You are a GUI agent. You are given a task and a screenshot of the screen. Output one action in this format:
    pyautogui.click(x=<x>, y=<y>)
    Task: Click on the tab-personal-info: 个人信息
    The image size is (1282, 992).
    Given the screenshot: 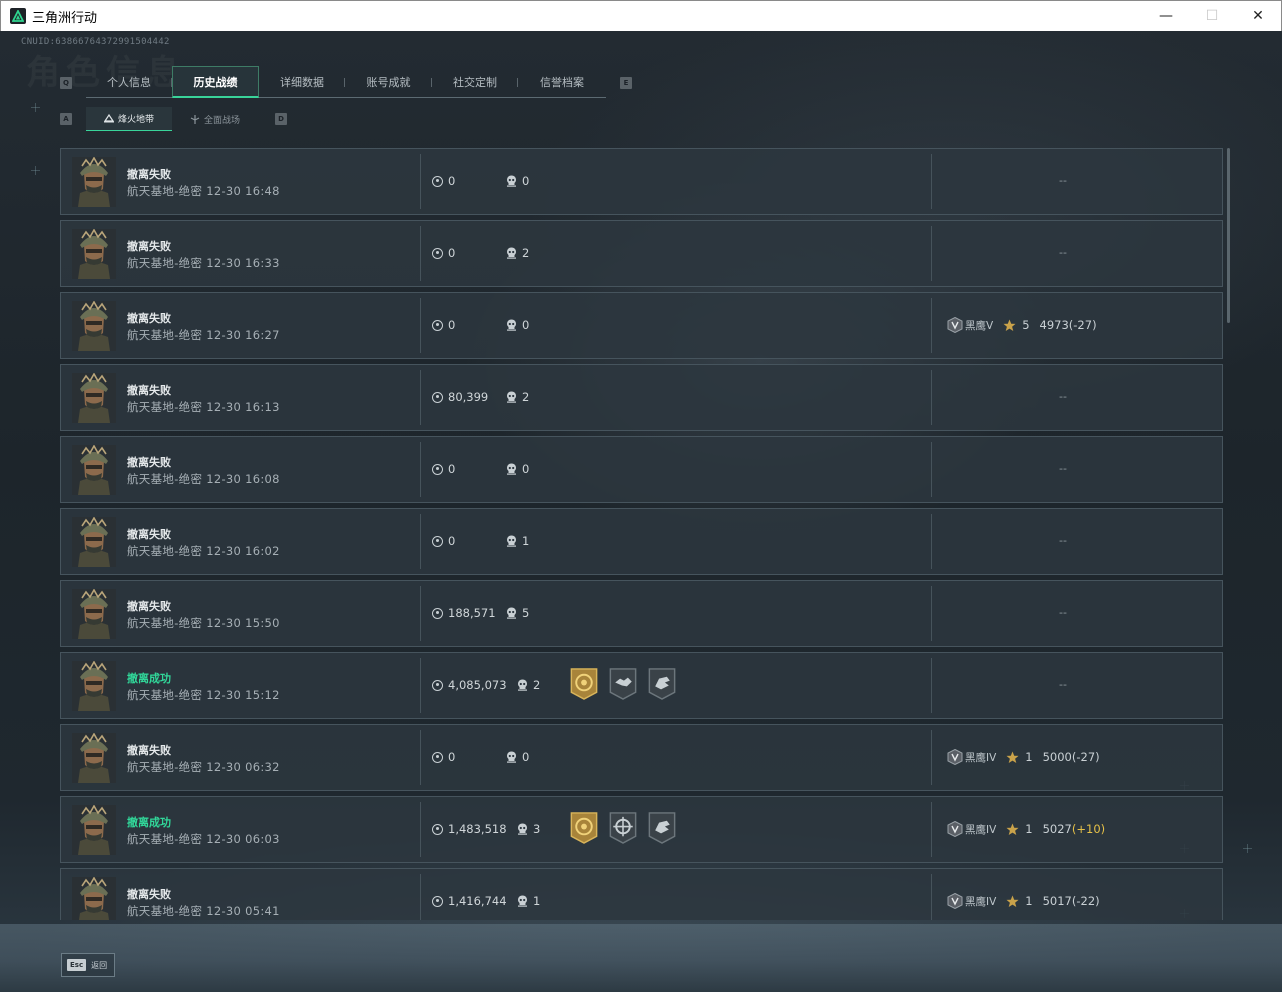 What is the action you would take?
    pyautogui.click(x=129, y=82)
    